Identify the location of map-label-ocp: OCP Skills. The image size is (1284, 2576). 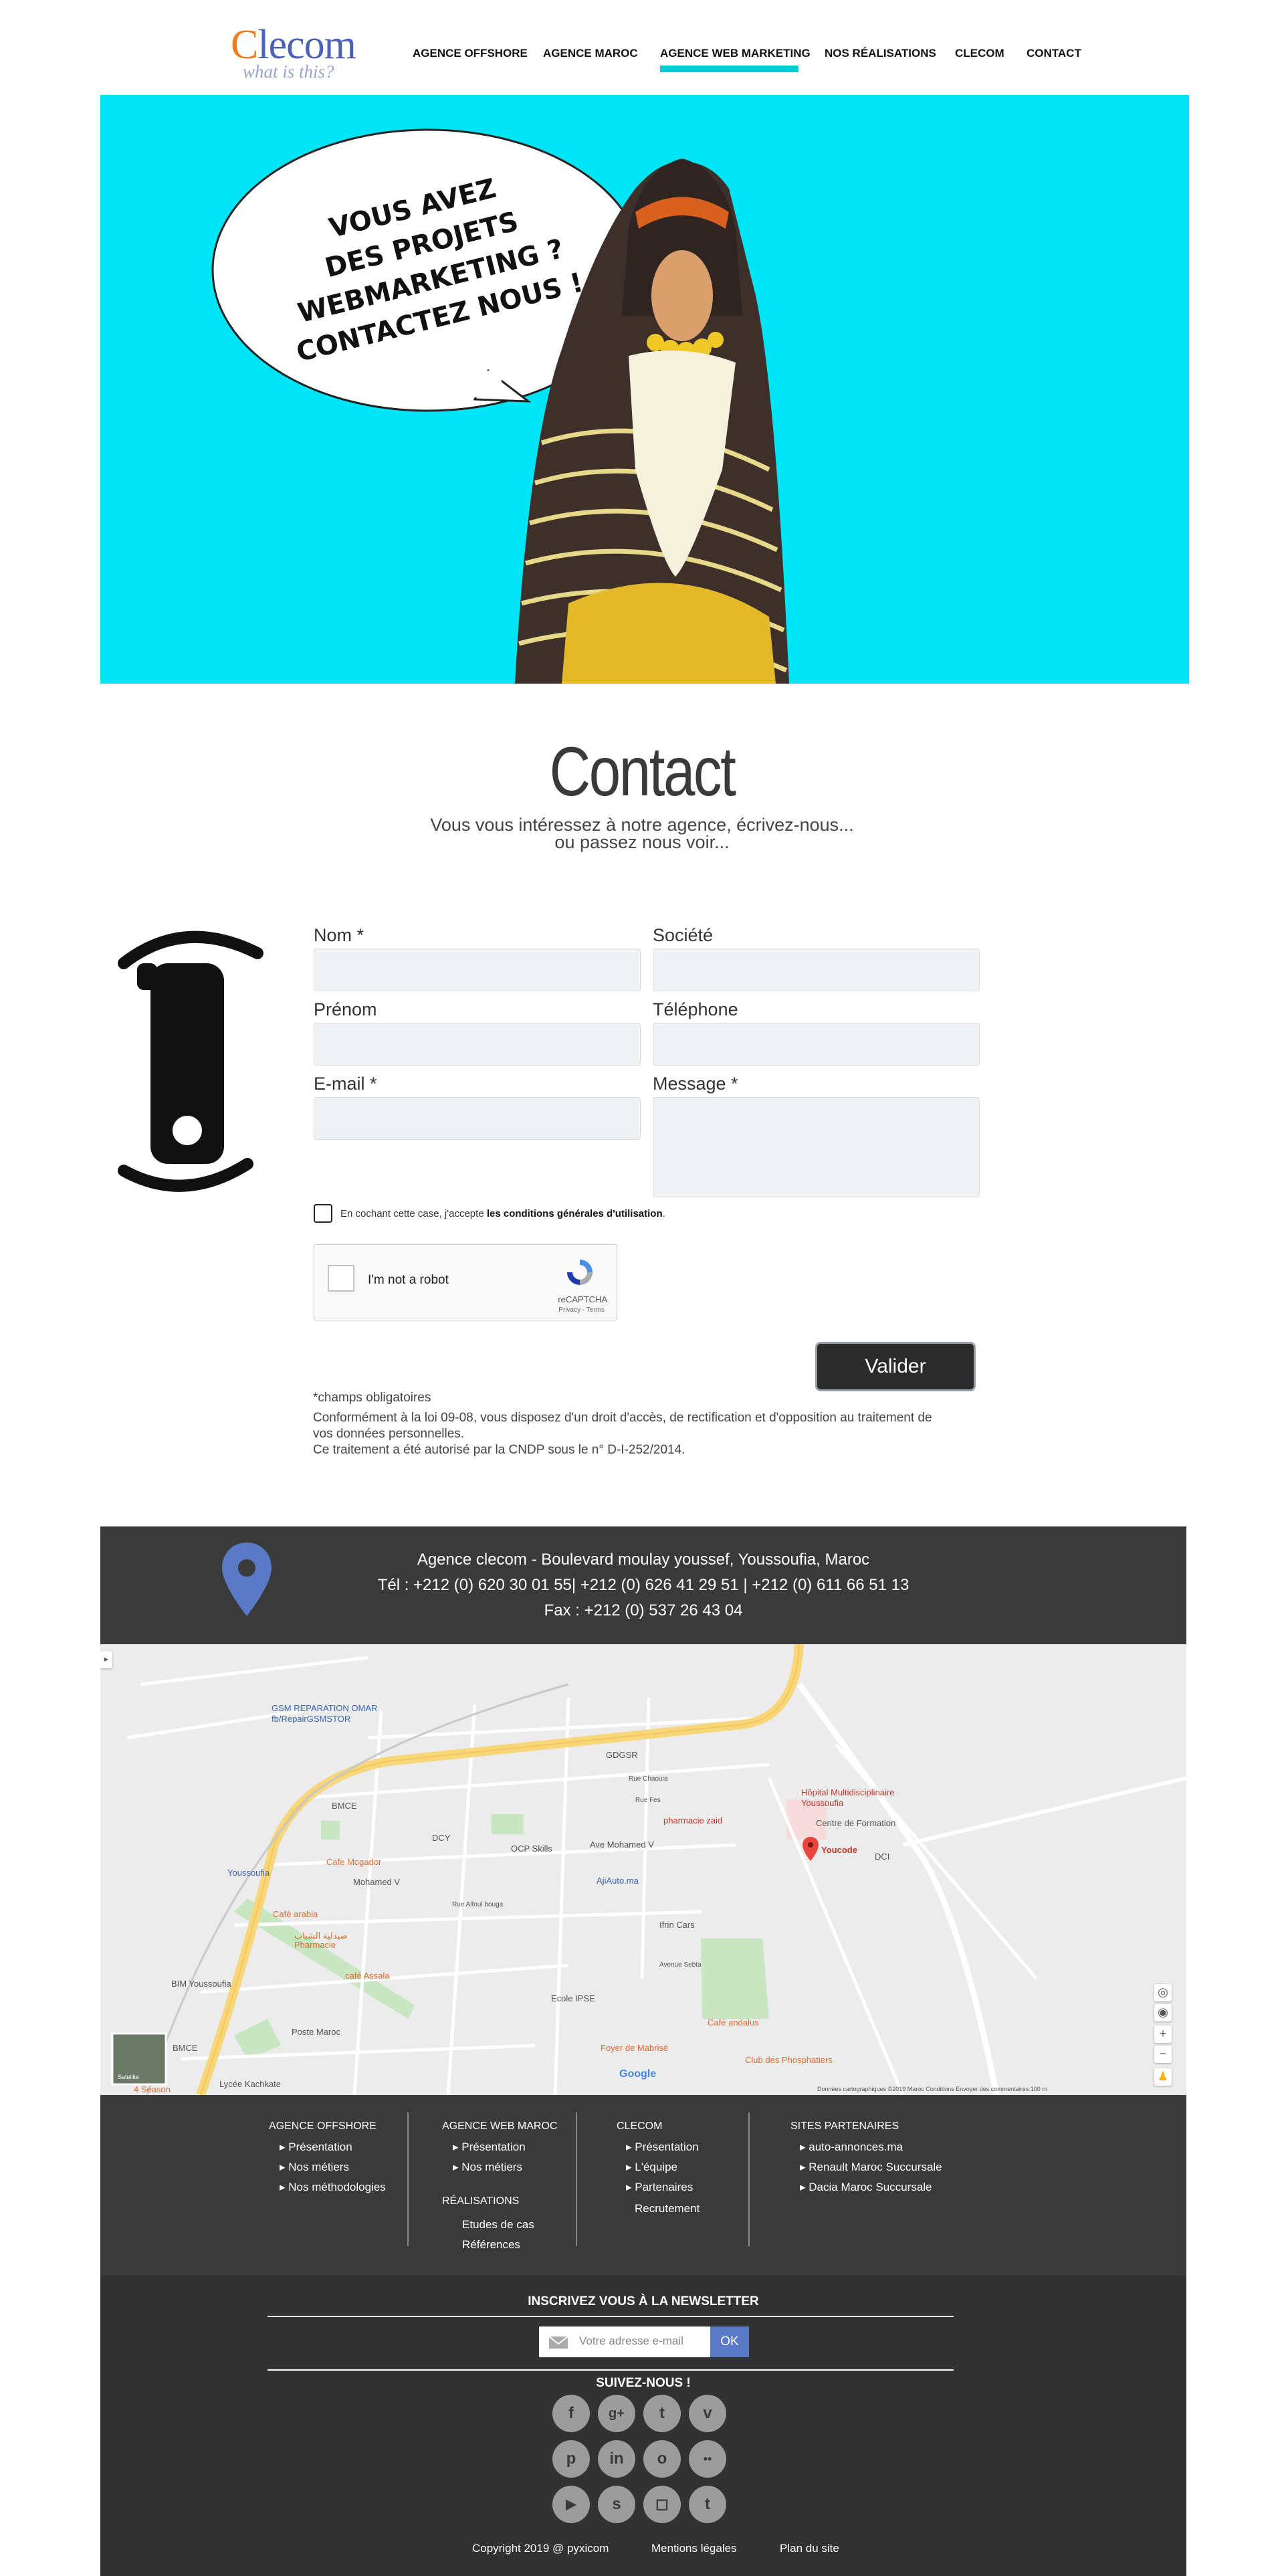
(531, 1849).